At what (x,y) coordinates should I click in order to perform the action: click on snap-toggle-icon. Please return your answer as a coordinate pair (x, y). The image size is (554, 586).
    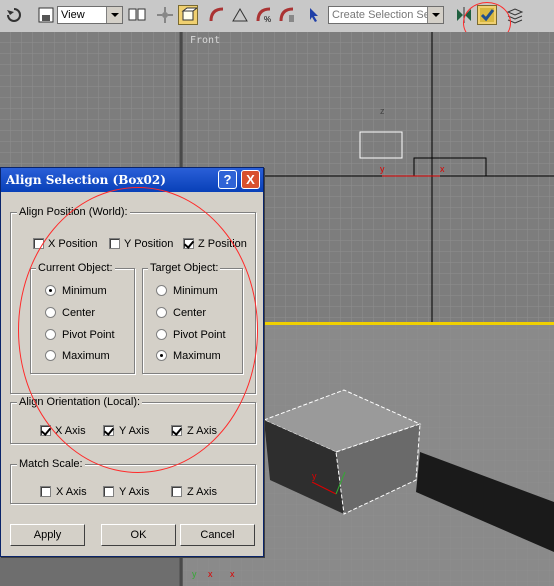
    Looking at the image, I should click on (217, 15).